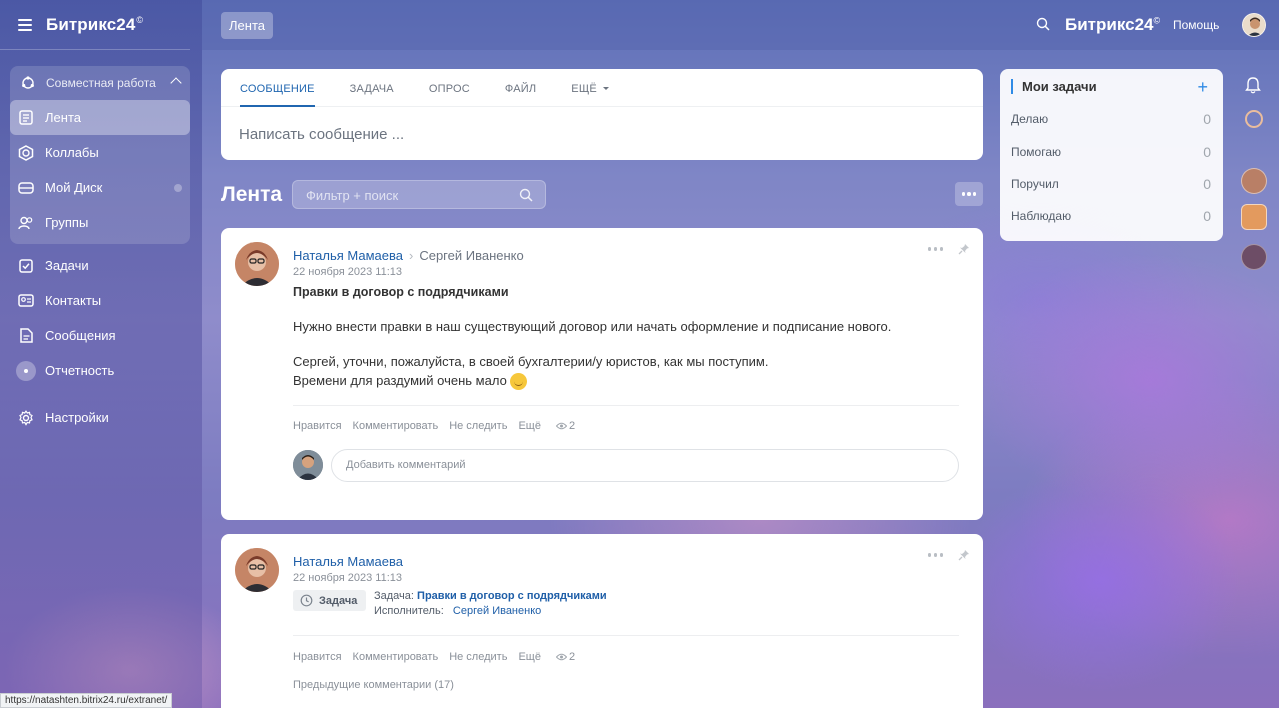 This screenshot has height=708, width=1279. I want to click on group-chat-avatar, so click(1254, 217).